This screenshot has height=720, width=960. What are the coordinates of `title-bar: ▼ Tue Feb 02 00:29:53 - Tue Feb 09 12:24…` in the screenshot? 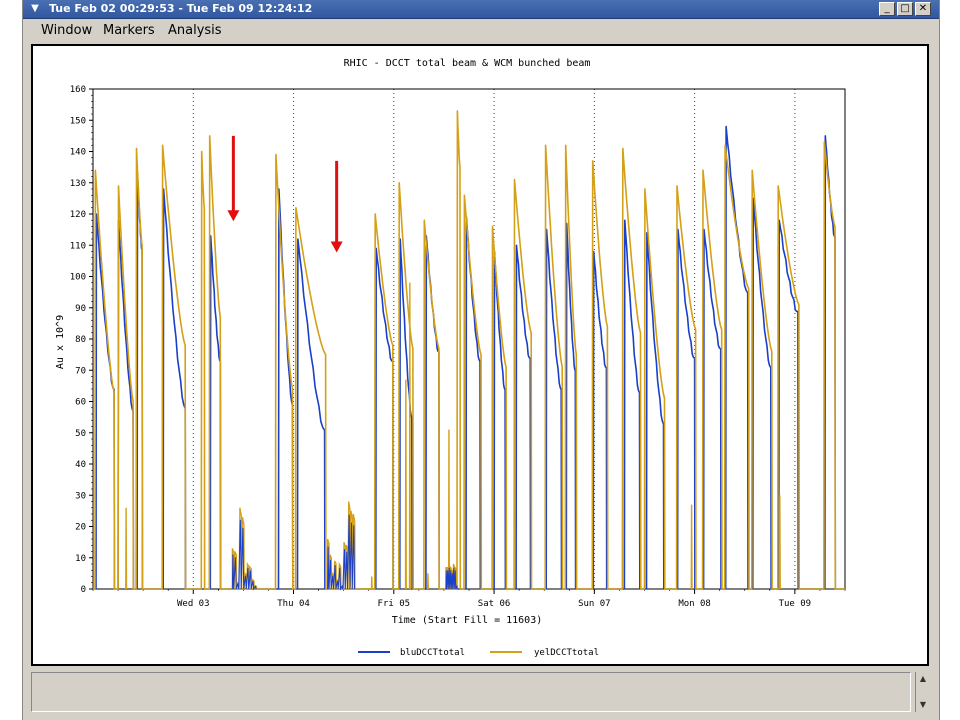 It's located at (481, 9).